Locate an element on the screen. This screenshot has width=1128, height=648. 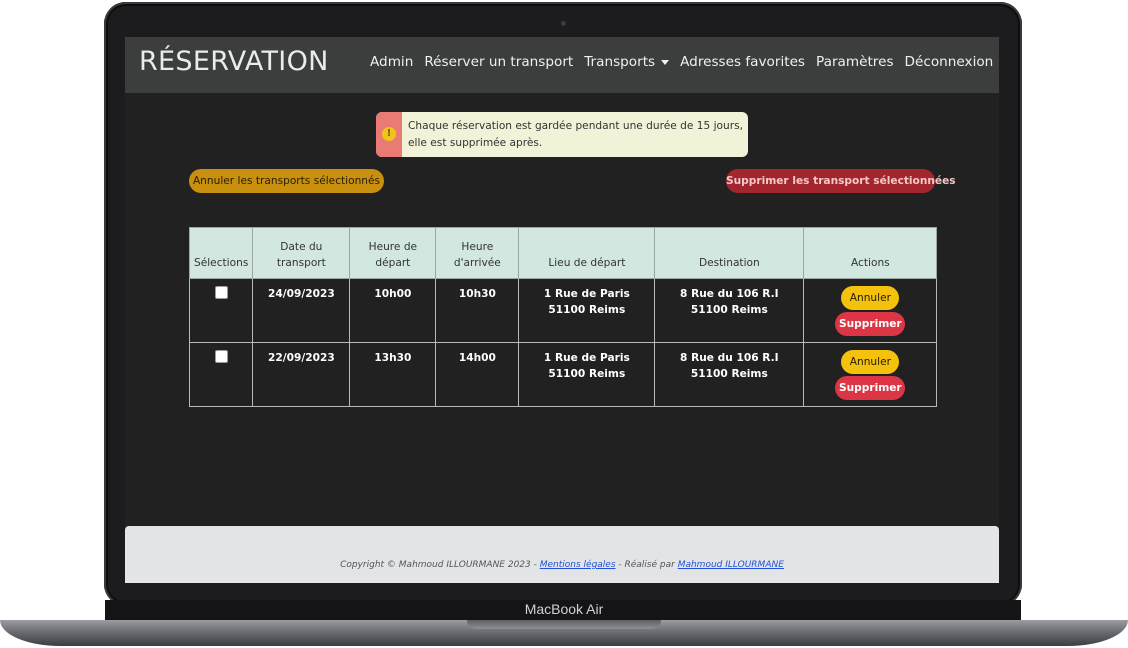
nav-admin: Admin is located at coordinates (391, 62).